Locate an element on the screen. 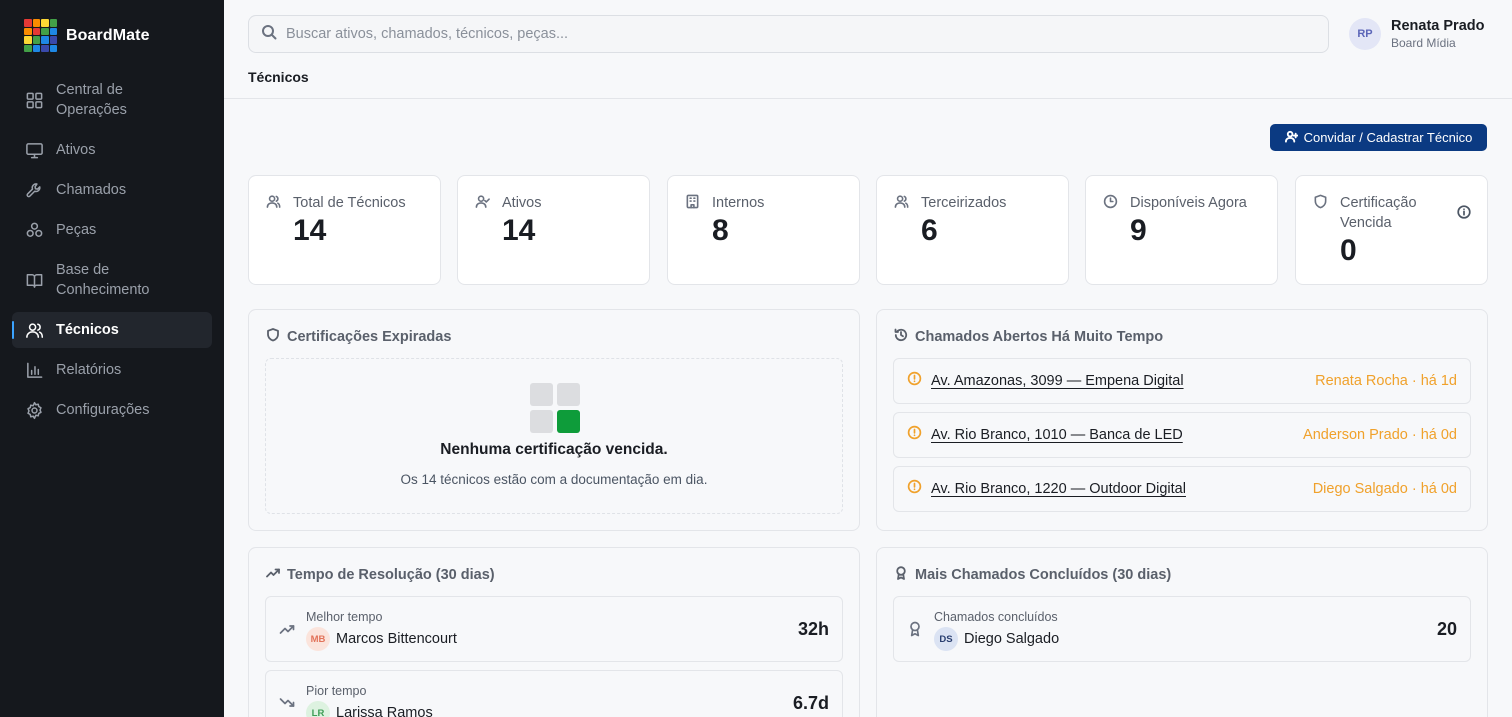  card-value: 20 is located at coordinates (1446, 629).